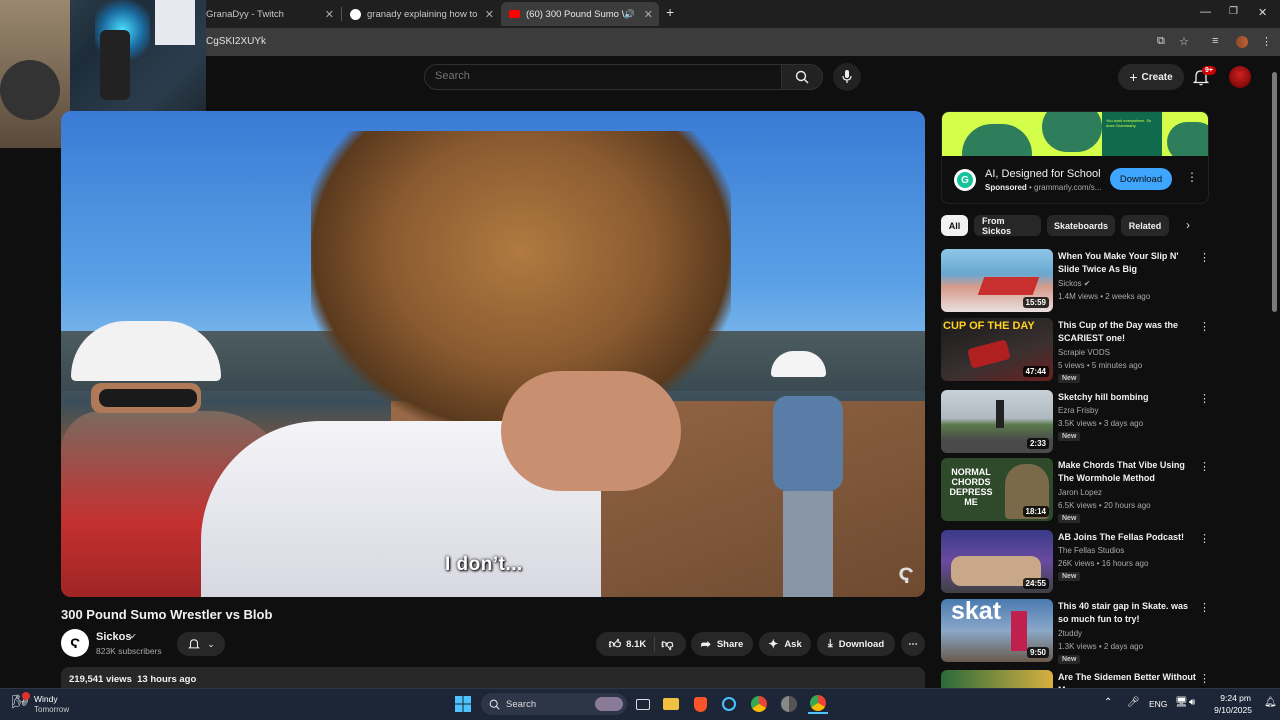  Describe the element at coordinates (1158, 704) in the screenshot. I see `input-language: ENG` at that location.